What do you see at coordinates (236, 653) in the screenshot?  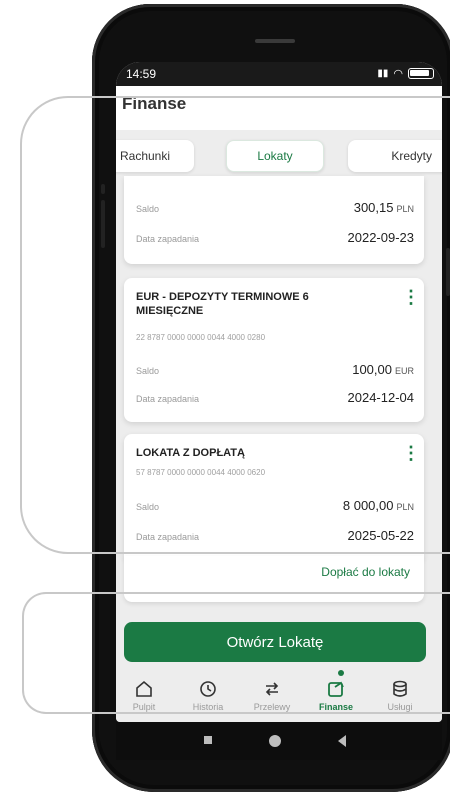 I see `highlight-outline` at bounding box center [236, 653].